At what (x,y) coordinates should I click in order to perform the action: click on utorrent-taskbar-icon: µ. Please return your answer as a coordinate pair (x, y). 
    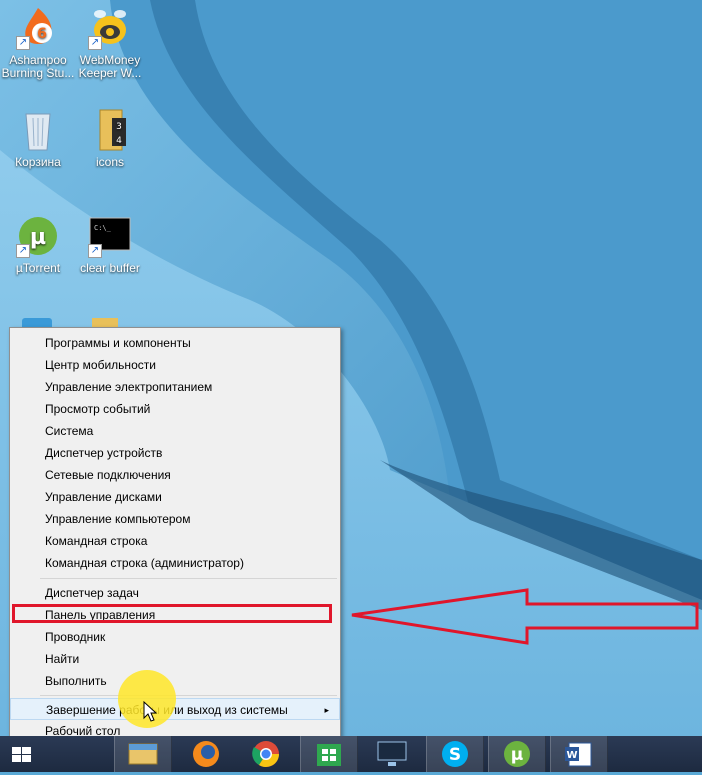
    Looking at the image, I should click on (517, 754).